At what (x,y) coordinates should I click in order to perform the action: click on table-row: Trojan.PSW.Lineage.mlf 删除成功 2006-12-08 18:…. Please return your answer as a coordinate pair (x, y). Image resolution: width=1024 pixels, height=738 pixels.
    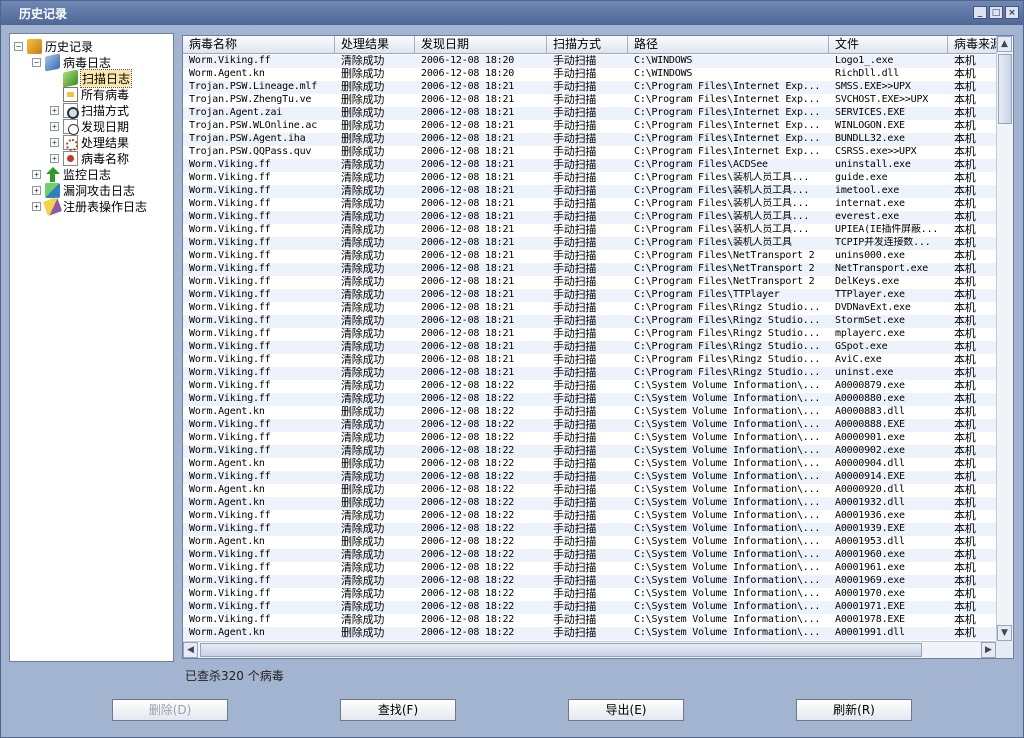
    Looking at the image, I should click on (589, 87).